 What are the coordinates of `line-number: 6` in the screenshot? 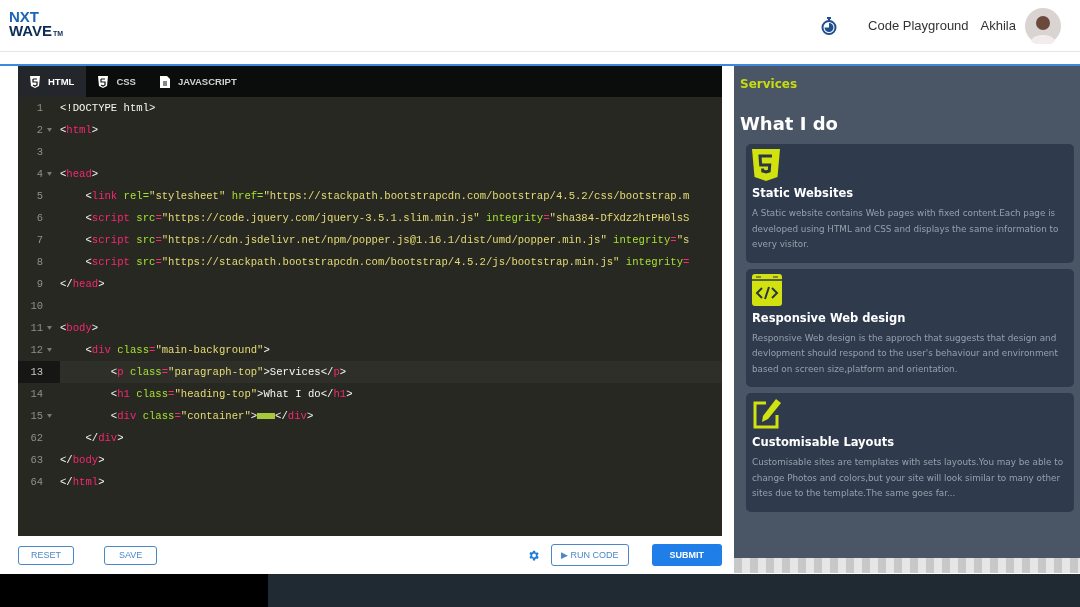 It's located at (39, 218).